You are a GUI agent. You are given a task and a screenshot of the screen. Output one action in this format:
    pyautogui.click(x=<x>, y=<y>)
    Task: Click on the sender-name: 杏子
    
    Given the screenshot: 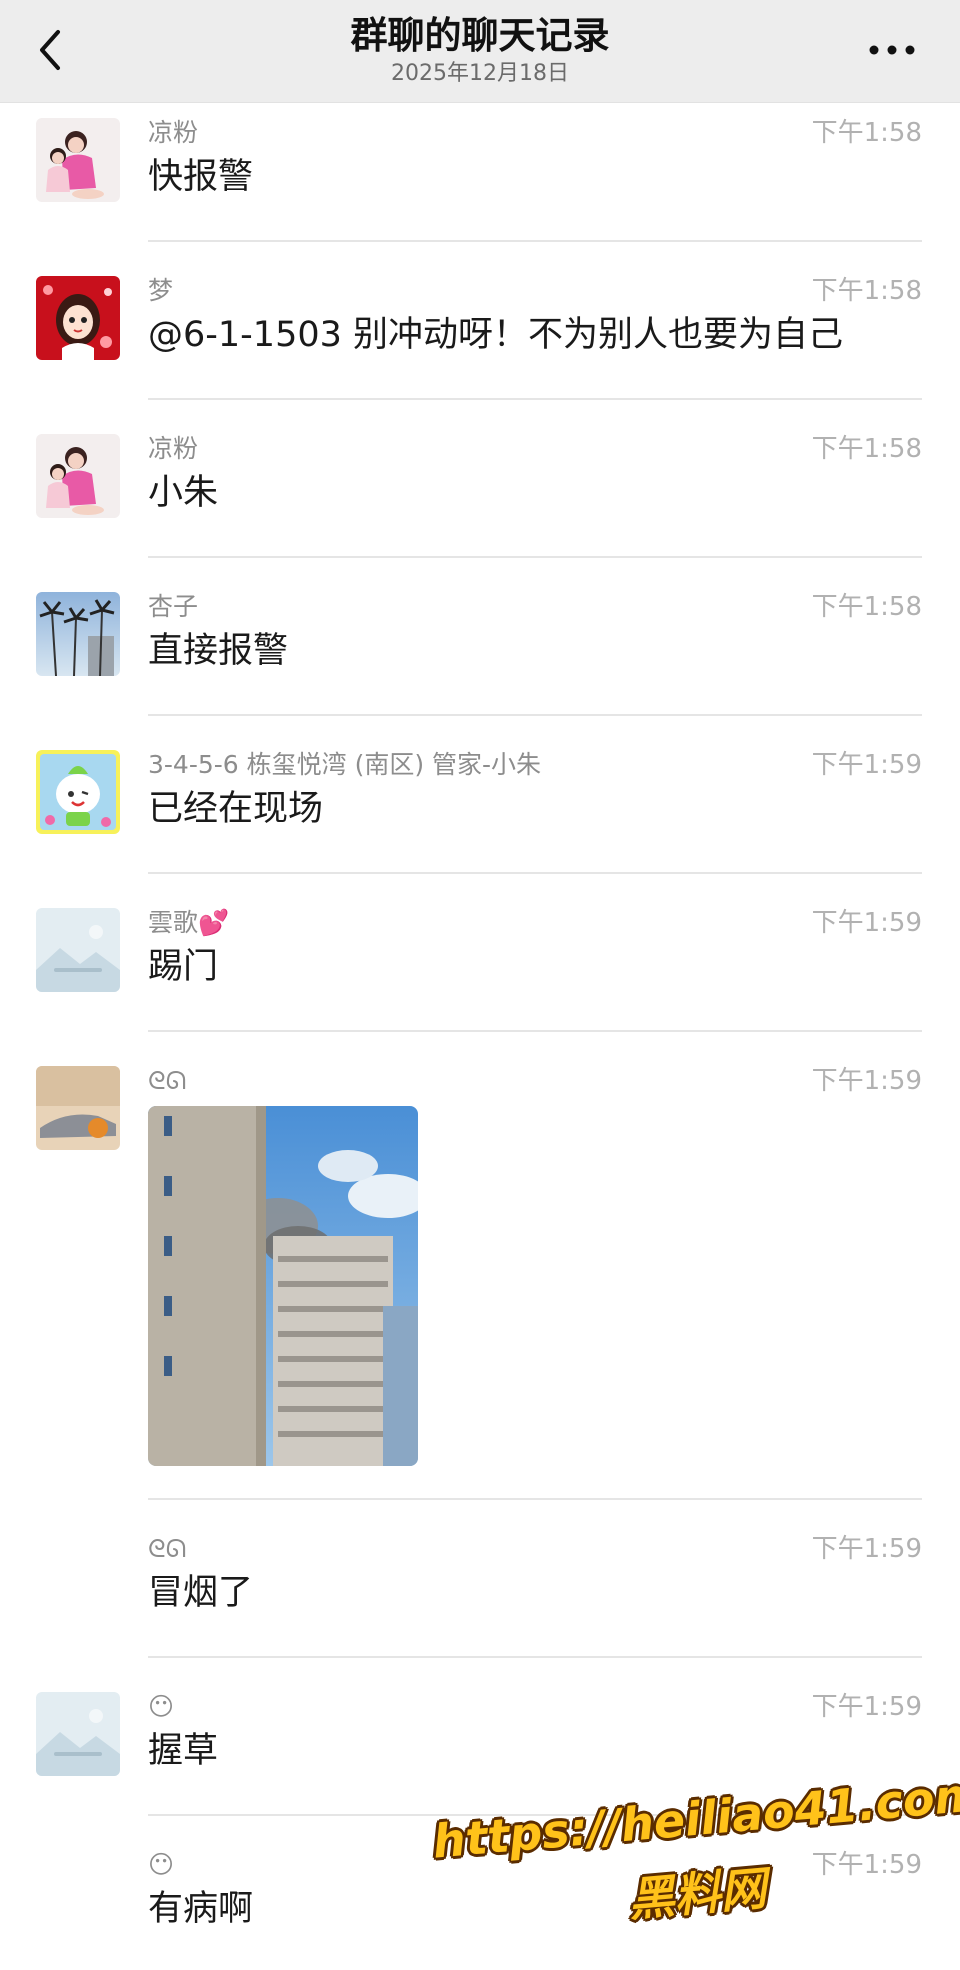 What is the action you would take?
    pyautogui.click(x=173, y=606)
    